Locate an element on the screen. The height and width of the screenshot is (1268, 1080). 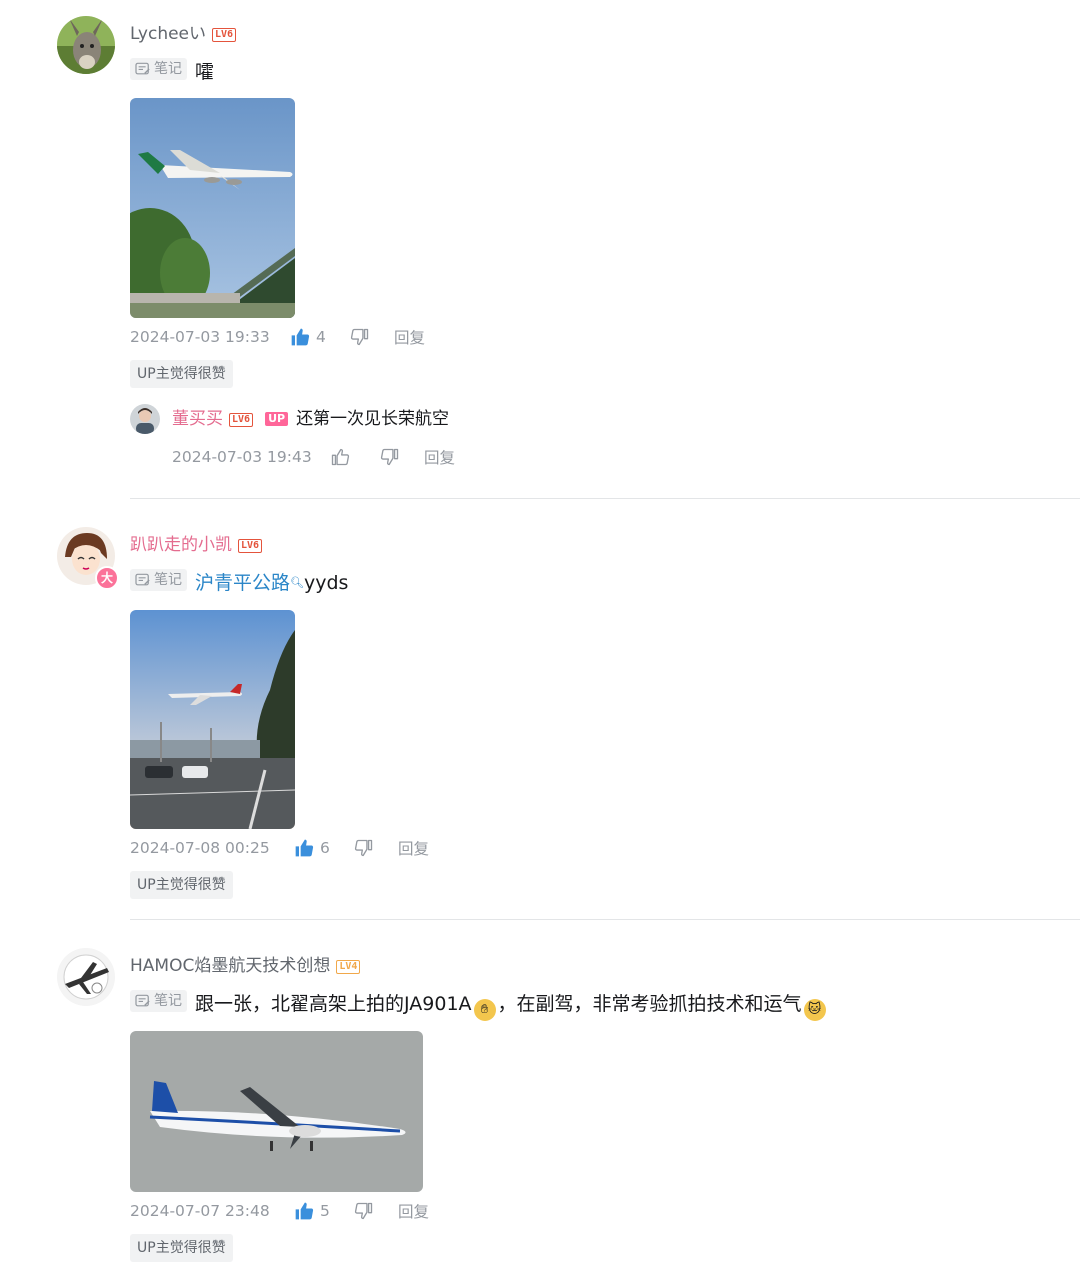
comment-meta: 2024-07-07 23:48 5 回复 is located at coordinates (279, 1211).